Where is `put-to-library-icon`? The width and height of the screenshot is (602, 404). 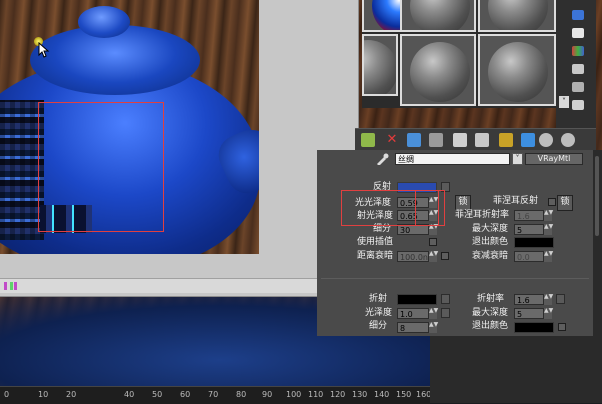
put-to-library-icon is located at coordinates (436, 140).